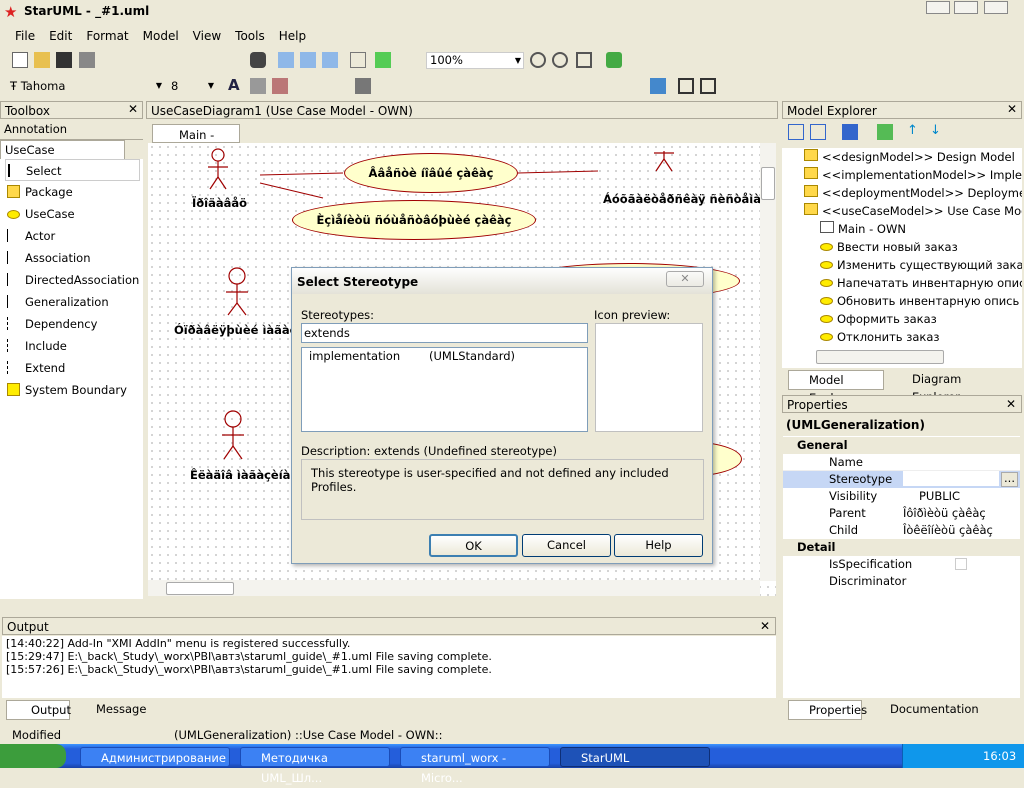  I want to click on tree-item-deployment: <<deploymentModel>> Deployment Model, so click(913, 193).